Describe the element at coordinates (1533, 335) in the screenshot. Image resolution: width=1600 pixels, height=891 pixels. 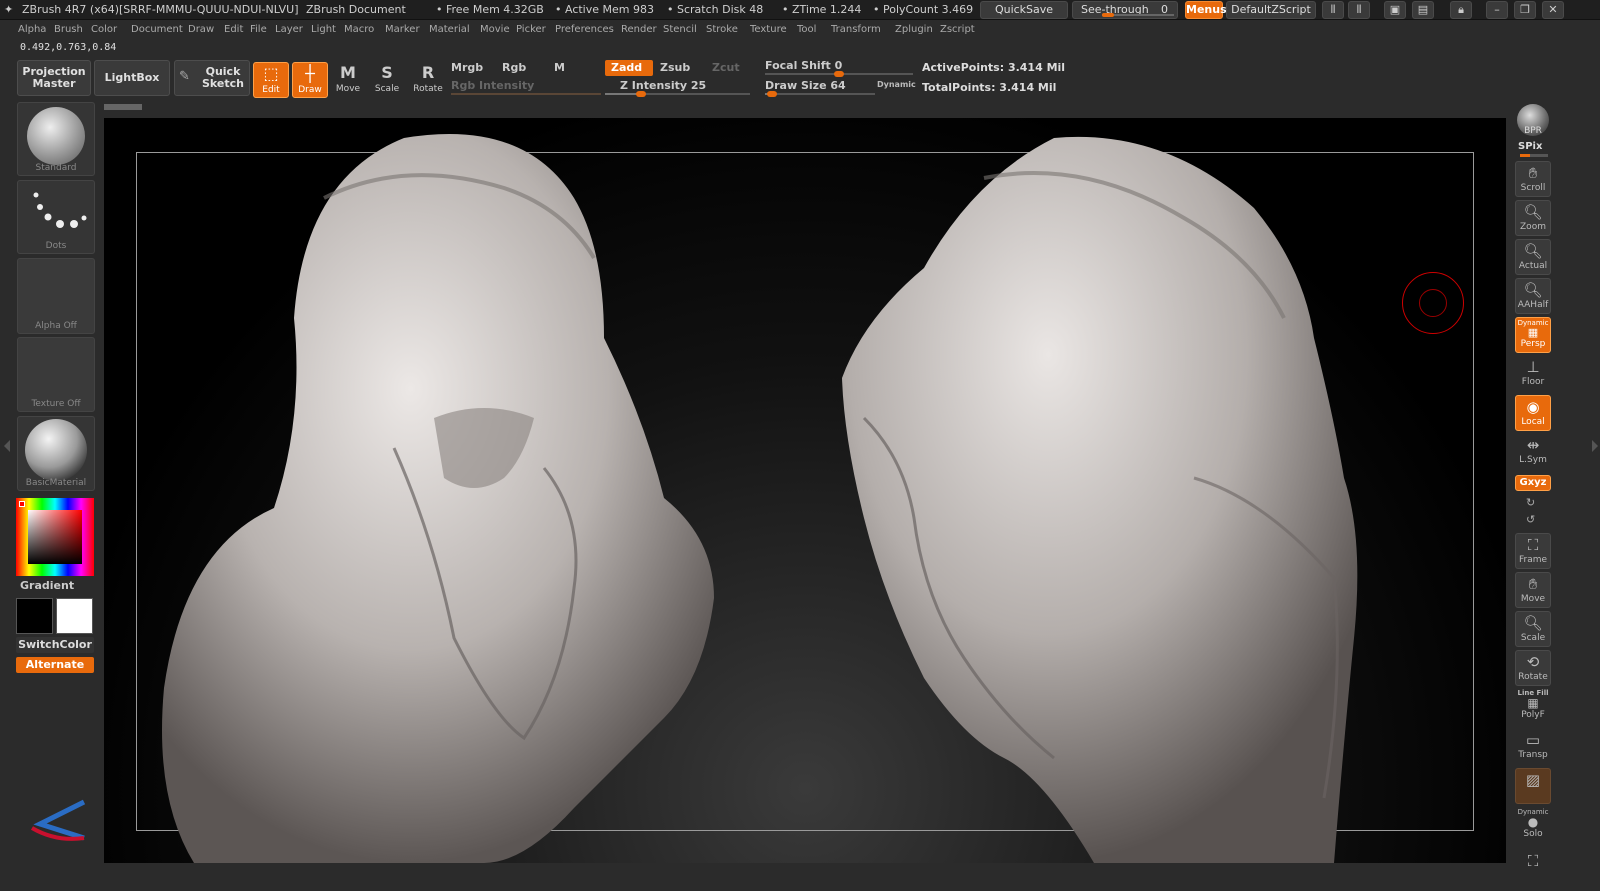
I see `persp-button: Dynamic ▦ Persp` at that location.